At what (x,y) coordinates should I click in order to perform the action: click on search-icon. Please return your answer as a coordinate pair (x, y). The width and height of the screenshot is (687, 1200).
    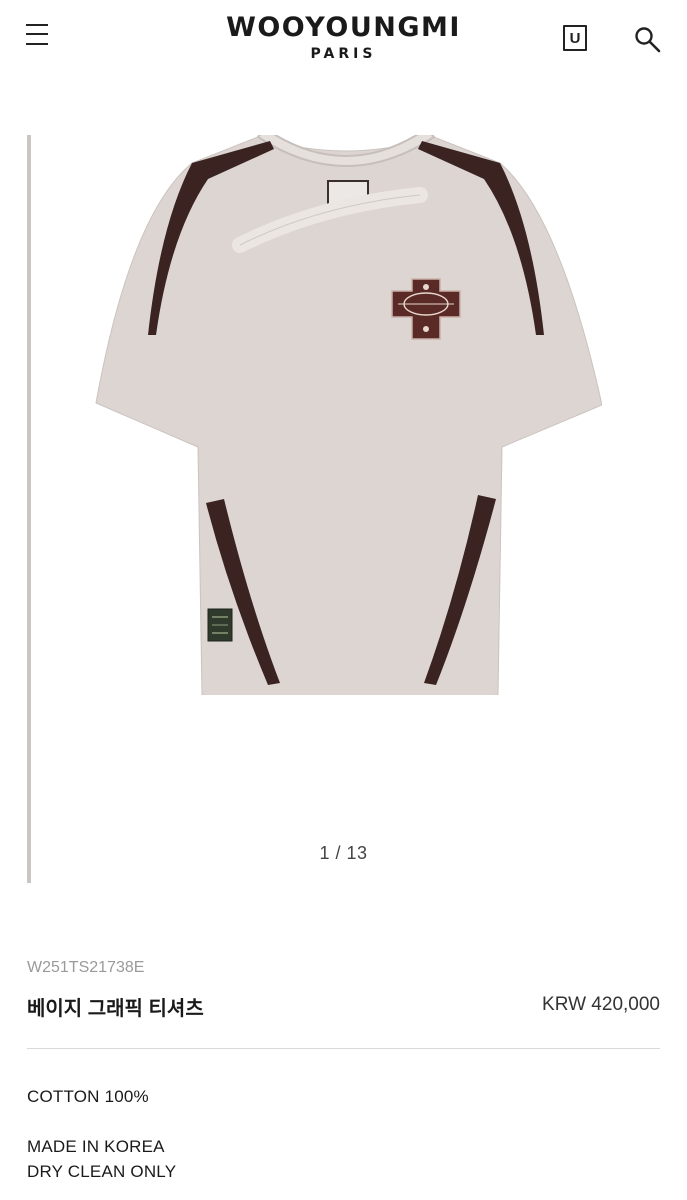
    Looking at the image, I should click on (648, 40).